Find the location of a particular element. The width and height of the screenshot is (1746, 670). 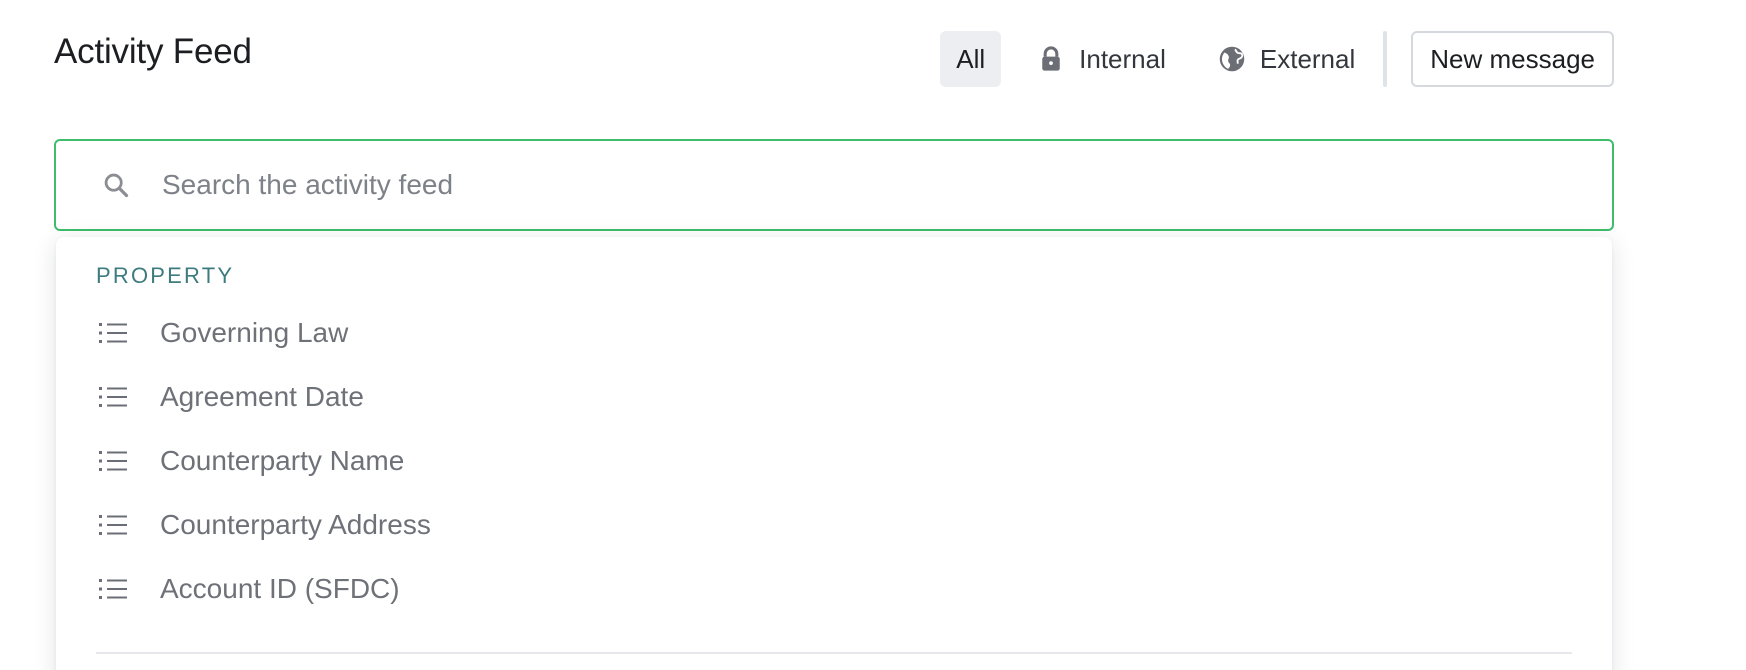

property-option: Agreement Date is located at coordinates (834, 397).